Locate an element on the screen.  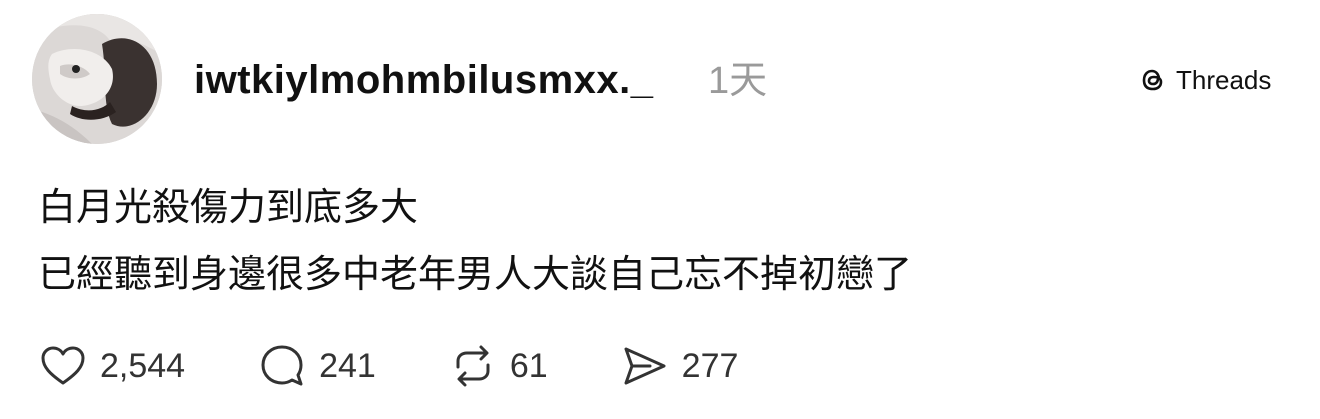
username: iwtkiylmohmbilusmxx._ is located at coordinates (424, 80).